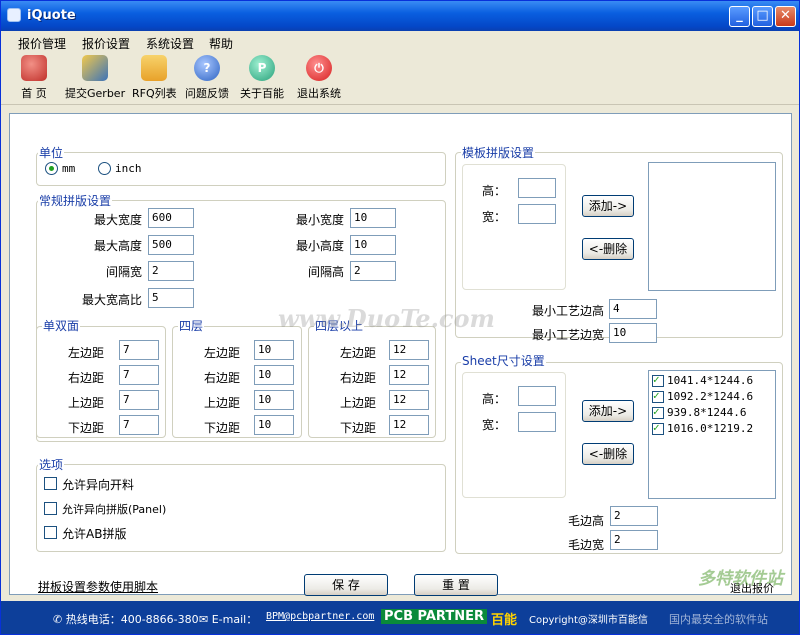 This screenshot has width=800, height=635. Describe the element at coordinates (139, 375) in the screenshot. I see `double-right-field: 7` at that location.